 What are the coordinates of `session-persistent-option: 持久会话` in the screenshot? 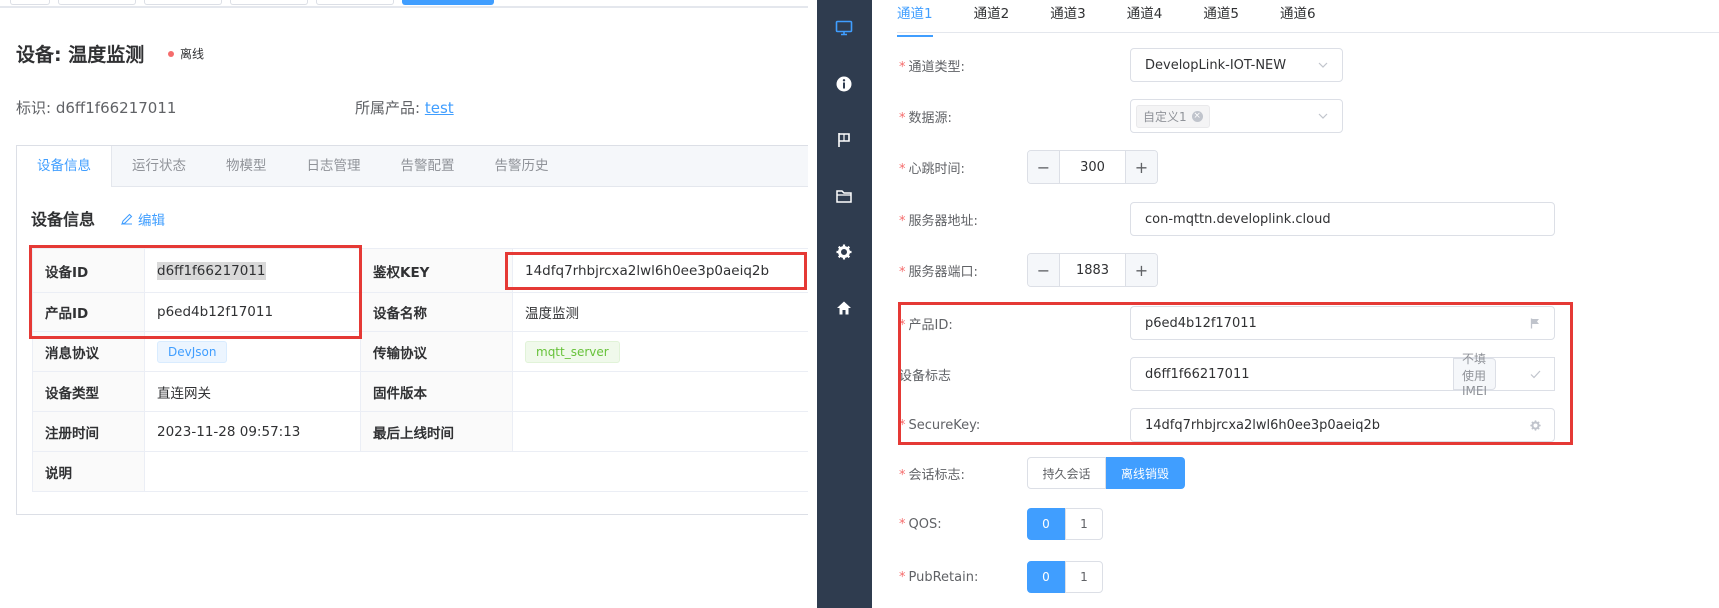 It's located at (1066, 473).